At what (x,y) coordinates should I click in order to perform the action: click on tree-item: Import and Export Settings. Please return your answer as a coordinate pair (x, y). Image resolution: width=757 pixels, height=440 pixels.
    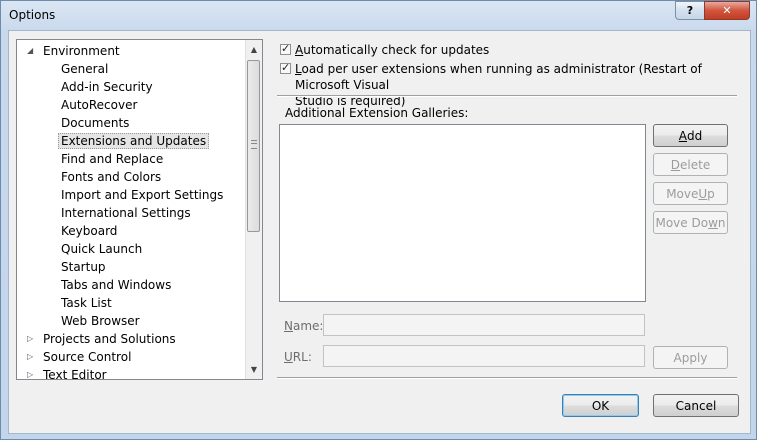
    Looking at the image, I should click on (142, 195).